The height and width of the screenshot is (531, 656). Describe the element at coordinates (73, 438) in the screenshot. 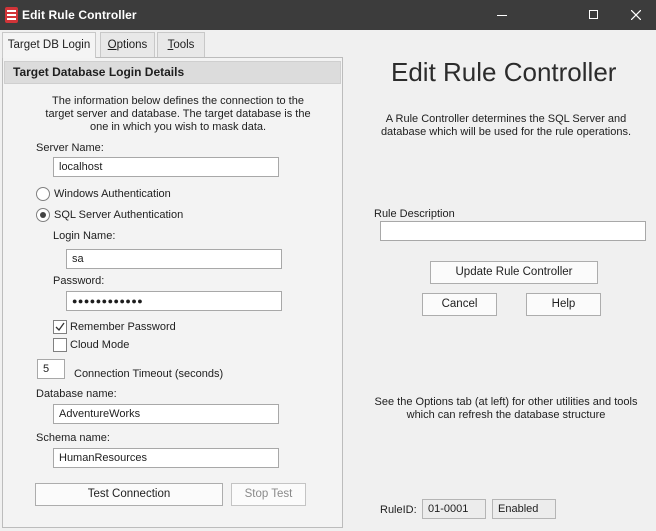

I see `schema-name-label: Schema name:` at that location.